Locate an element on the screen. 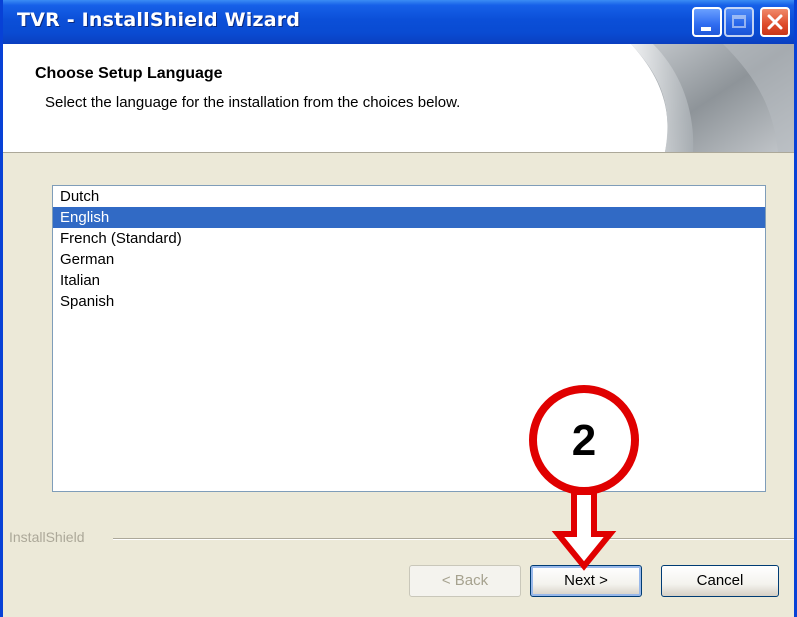  back-button: < Back is located at coordinates (465, 581).